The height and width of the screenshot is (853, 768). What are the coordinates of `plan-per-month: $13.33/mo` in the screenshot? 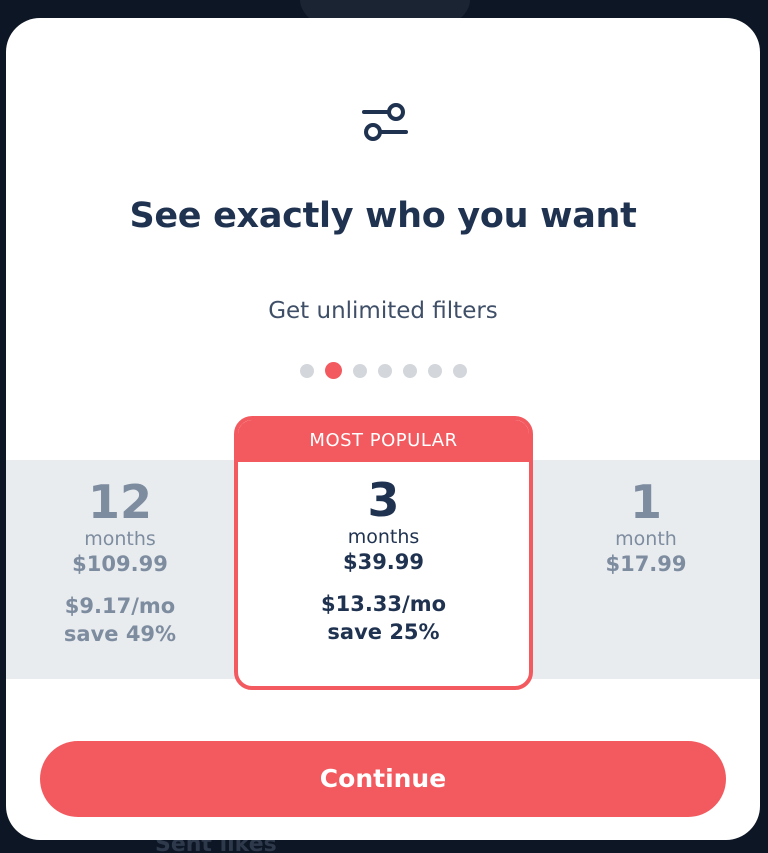 It's located at (383, 604).